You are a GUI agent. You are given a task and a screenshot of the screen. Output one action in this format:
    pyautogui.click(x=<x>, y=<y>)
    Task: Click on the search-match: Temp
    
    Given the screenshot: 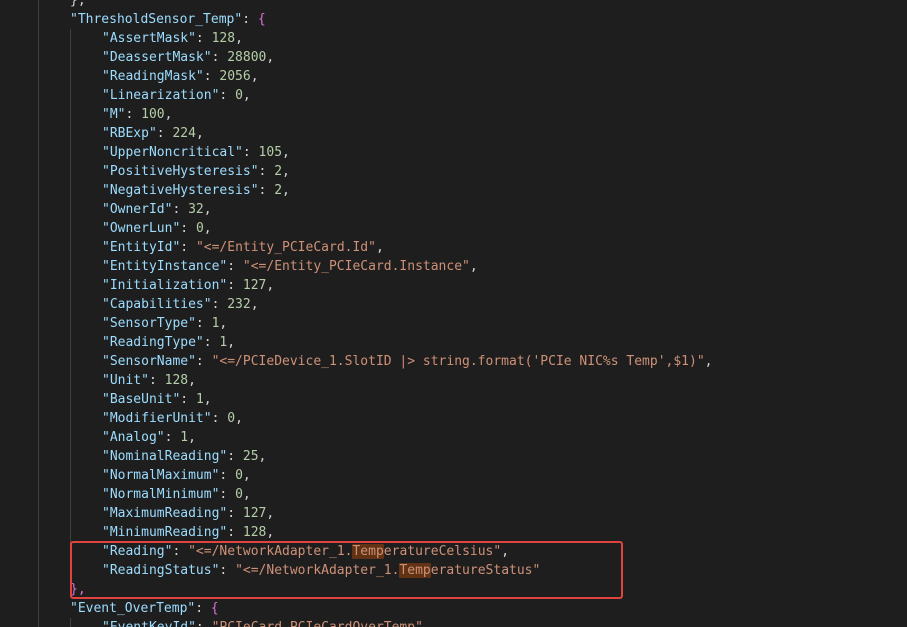 What is the action you would take?
    pyautogui.click(x=368, y=551)
    